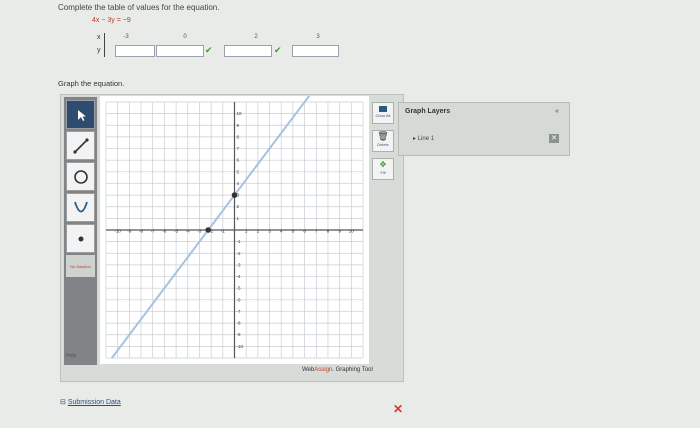 The image size is (700, 428). What do you see at coordinates (484, 129) in the screenshot?
I see `graph-layers-panel: Graph Layers « ▸ Line 1 ✕` at bounding box center [484, 129].